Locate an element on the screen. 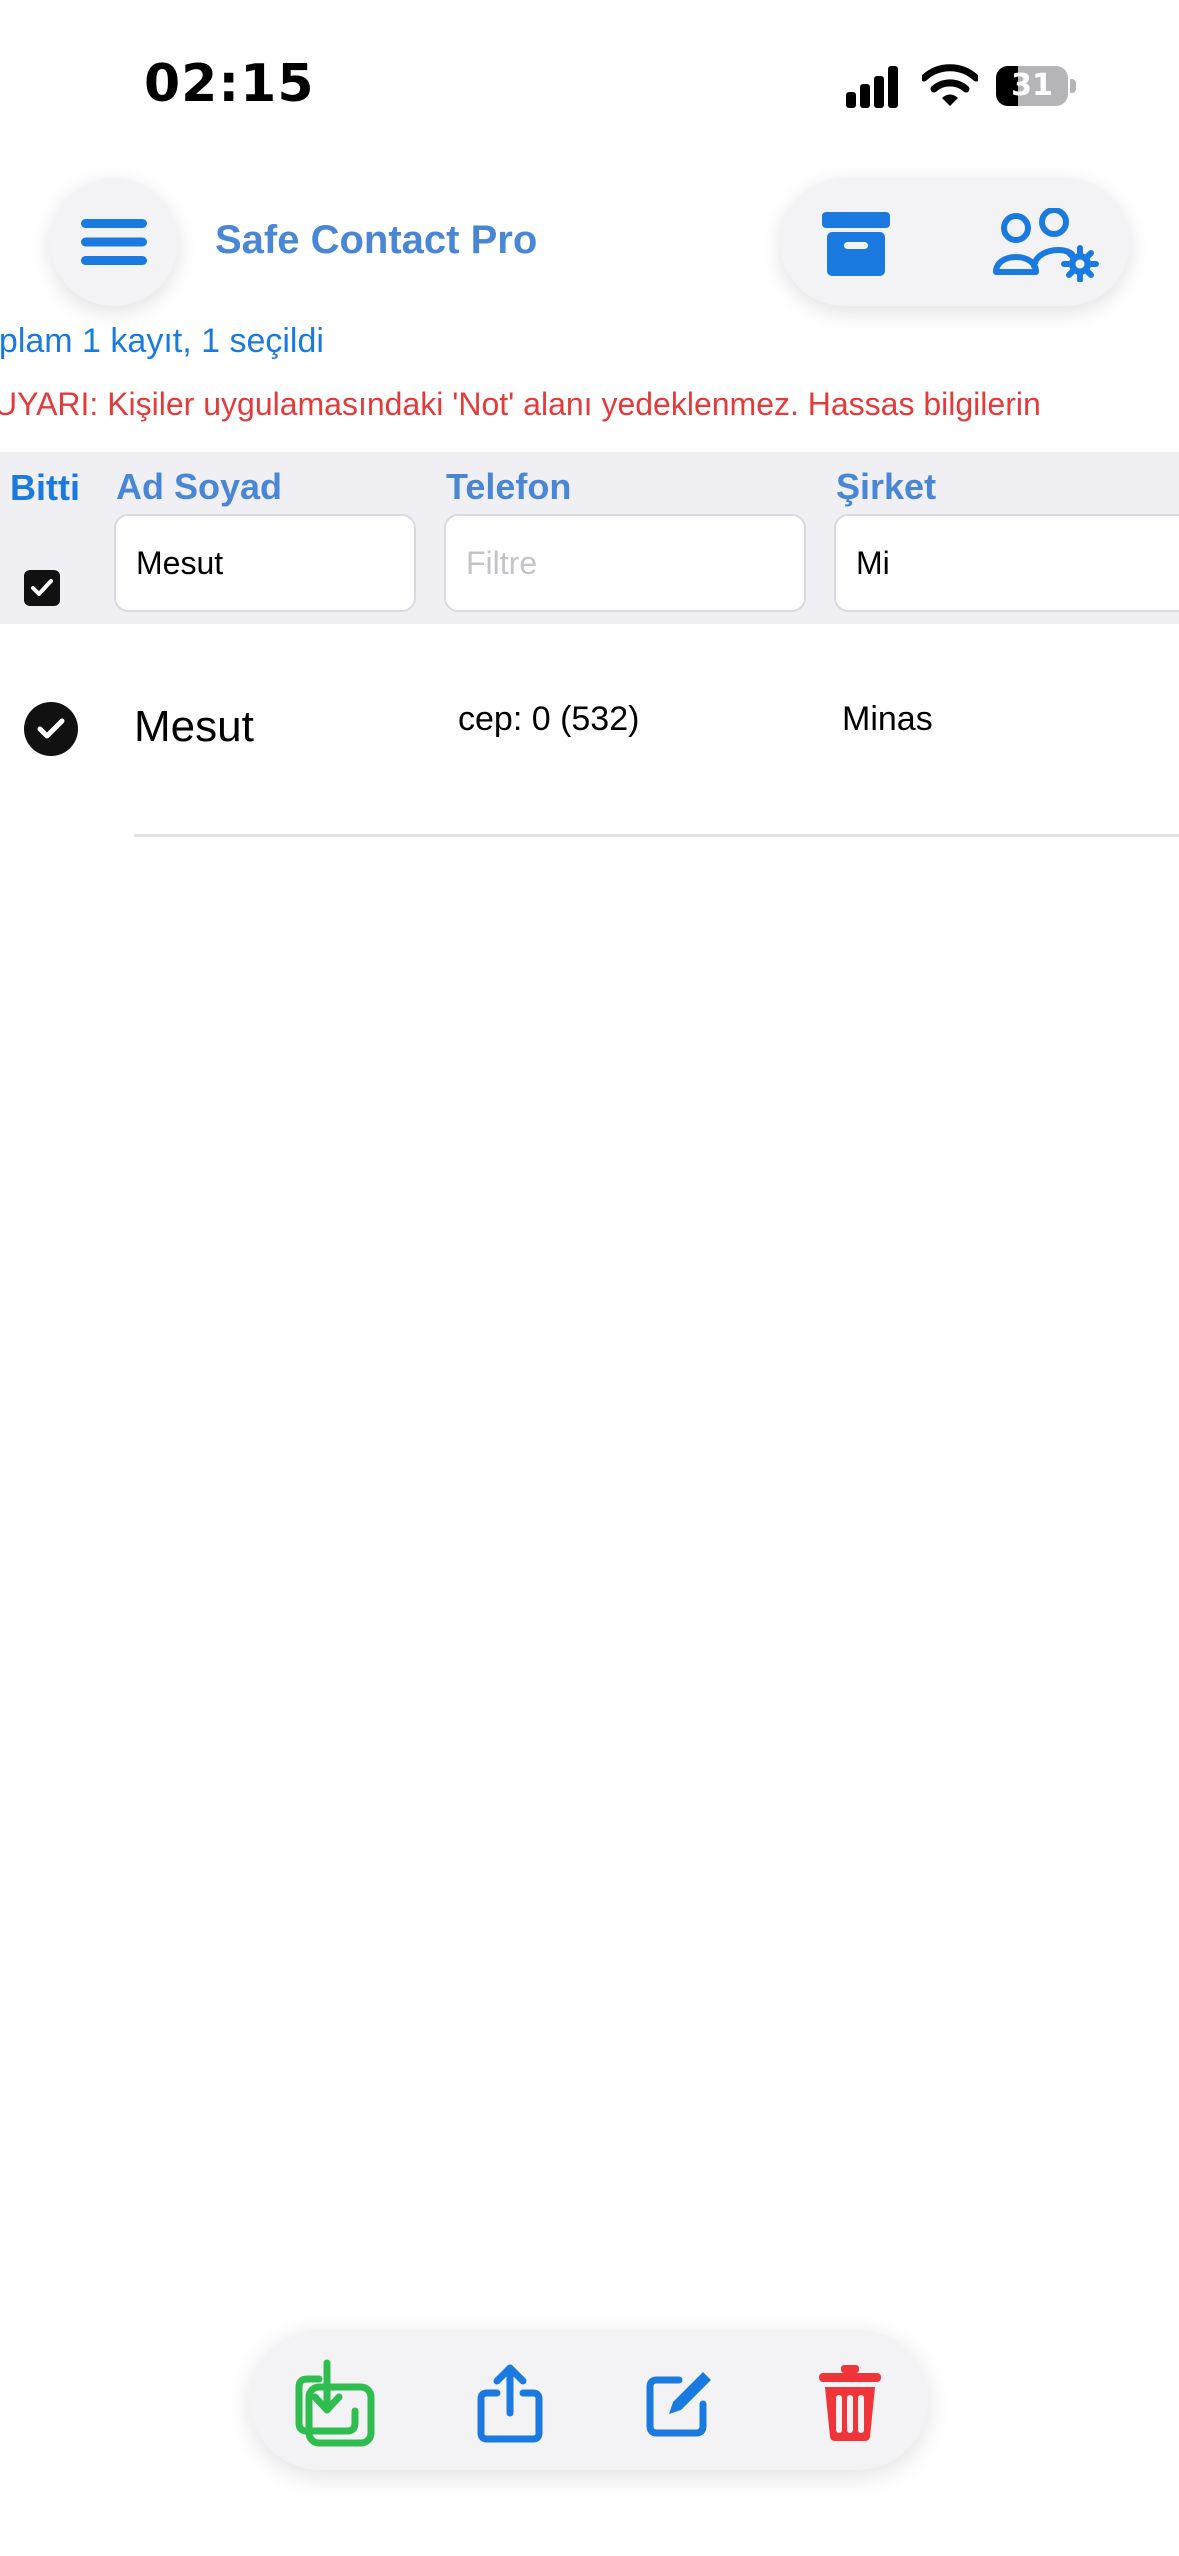  row-selected-checkbox is located at coordinates (51, 729).